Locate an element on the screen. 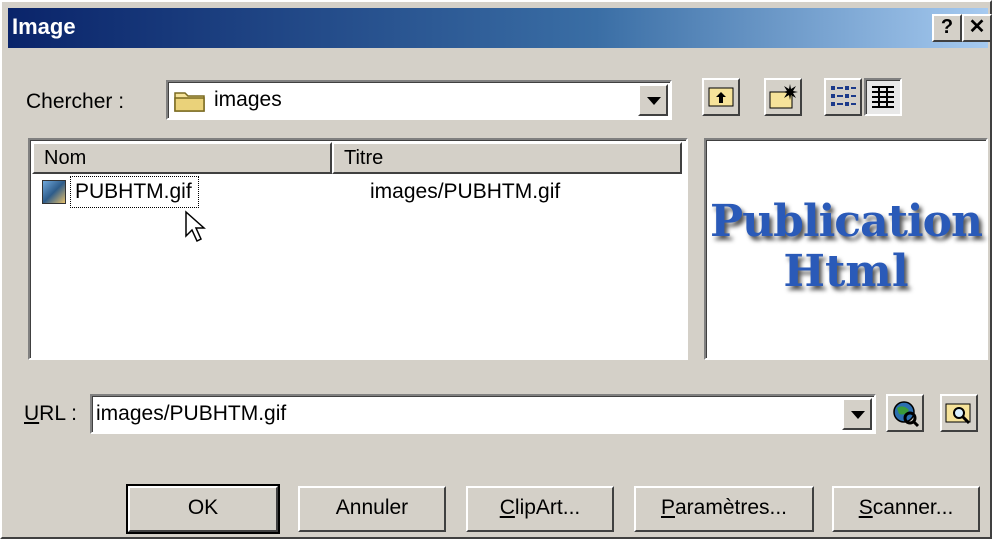 The width and height of the screenshot is (992, 539). mouse-cursor-icon is located at coordinates (195, 226).